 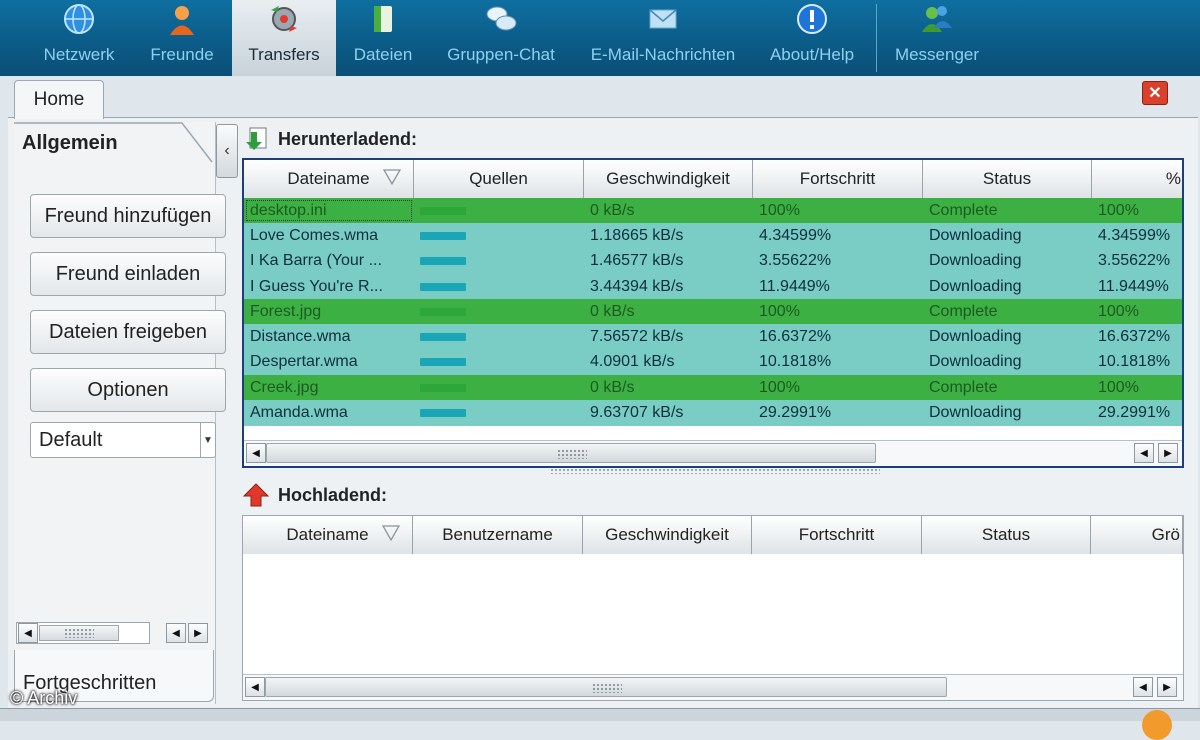 I want to click on document-icon, so click(x=383, y=19).